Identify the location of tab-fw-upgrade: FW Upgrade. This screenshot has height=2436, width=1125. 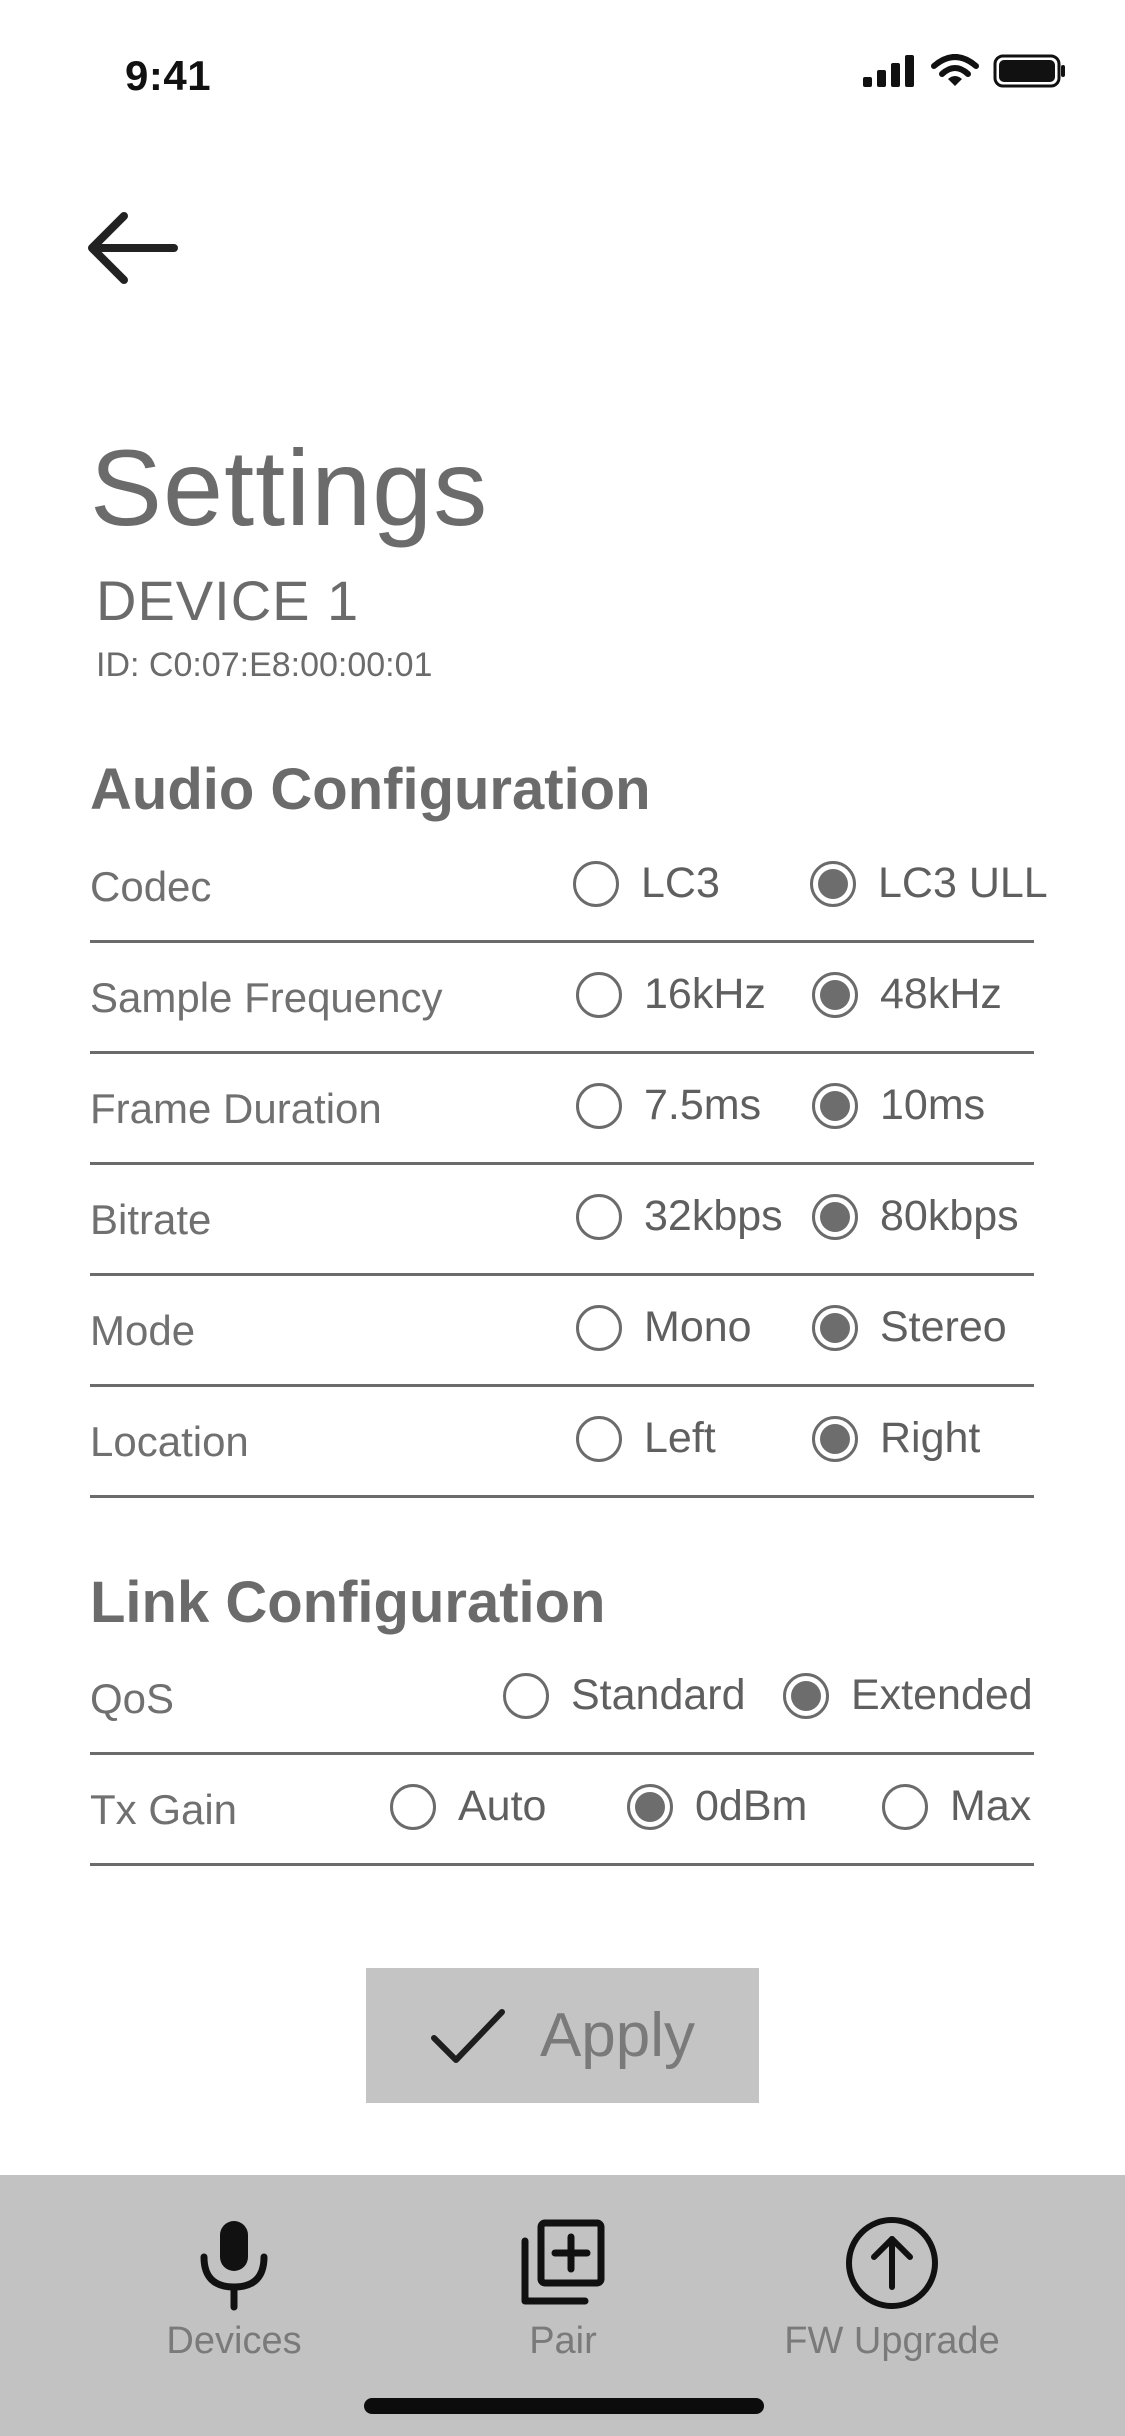
(892, 2275).